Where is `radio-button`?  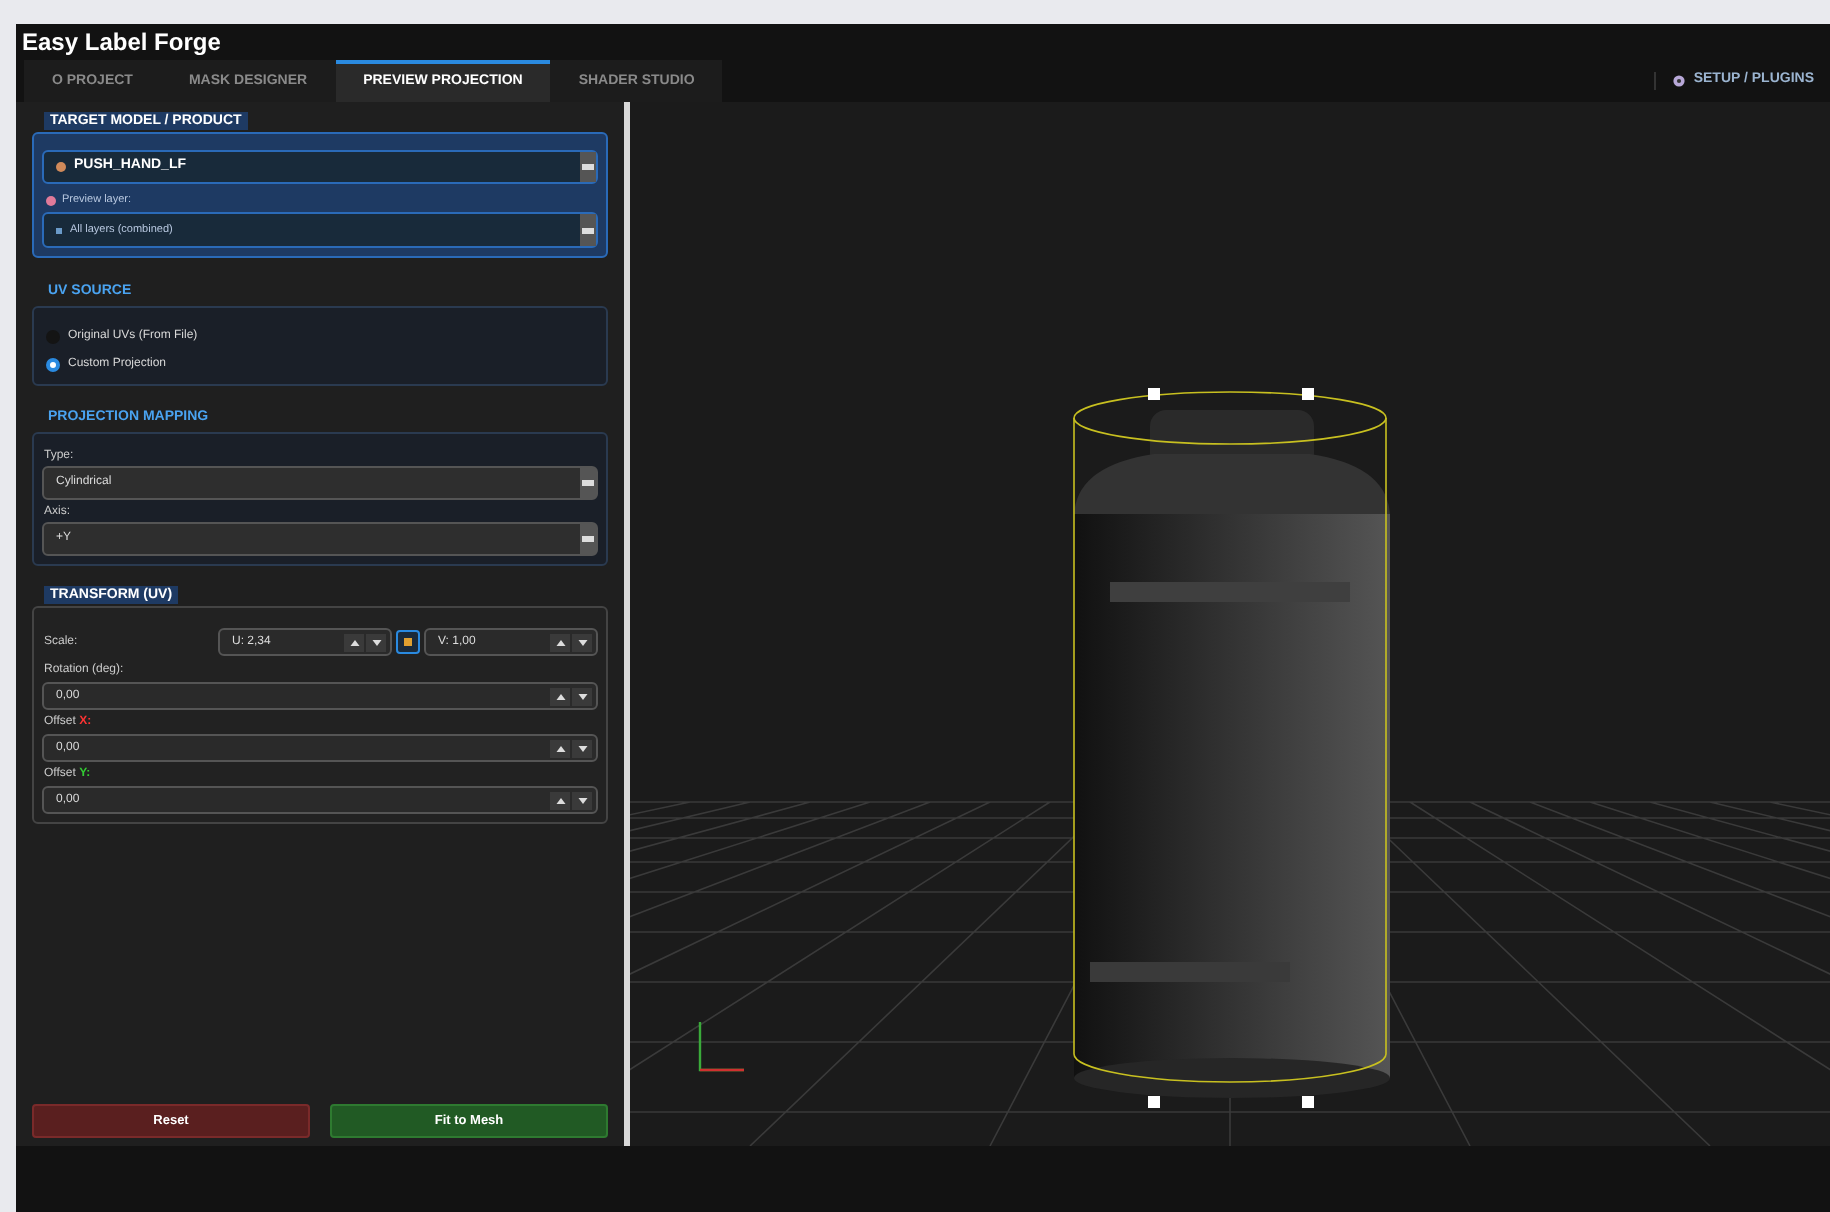
radio-button is located at coordinates (53, 365).